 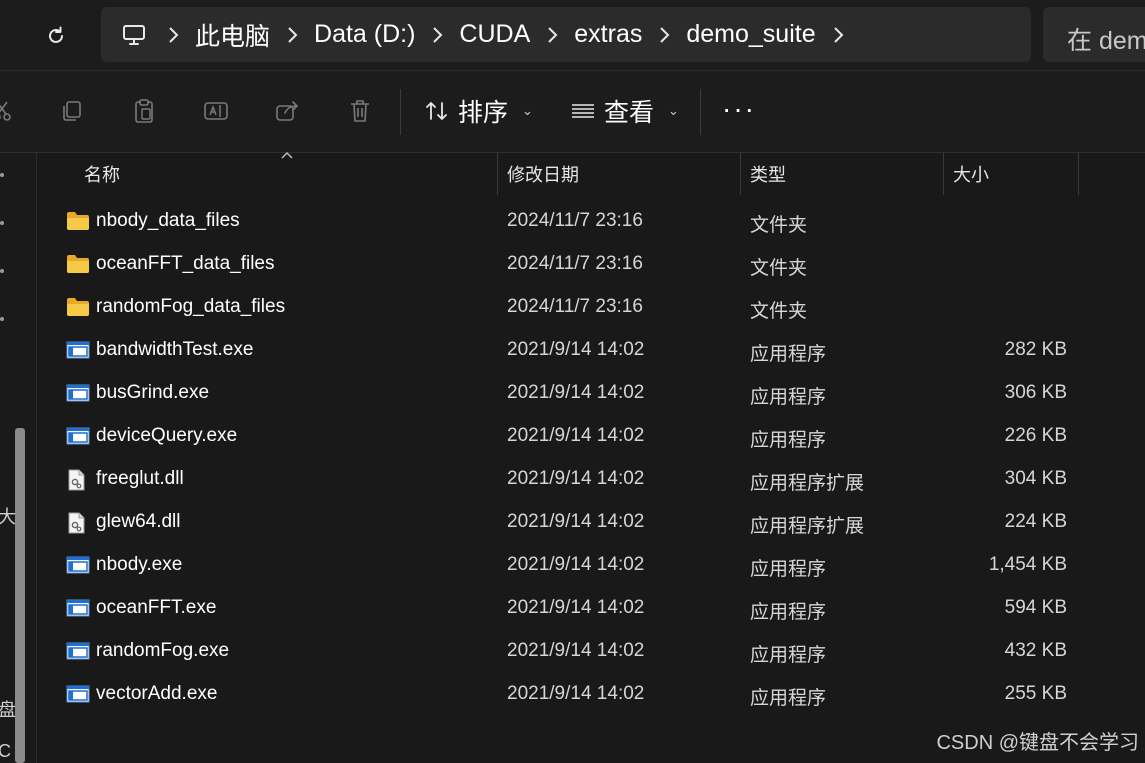 I want to click on file-row: nbody.exe 2021/9/14 14:02 应用程序 1,454 KB, so click(x=590, y=565).